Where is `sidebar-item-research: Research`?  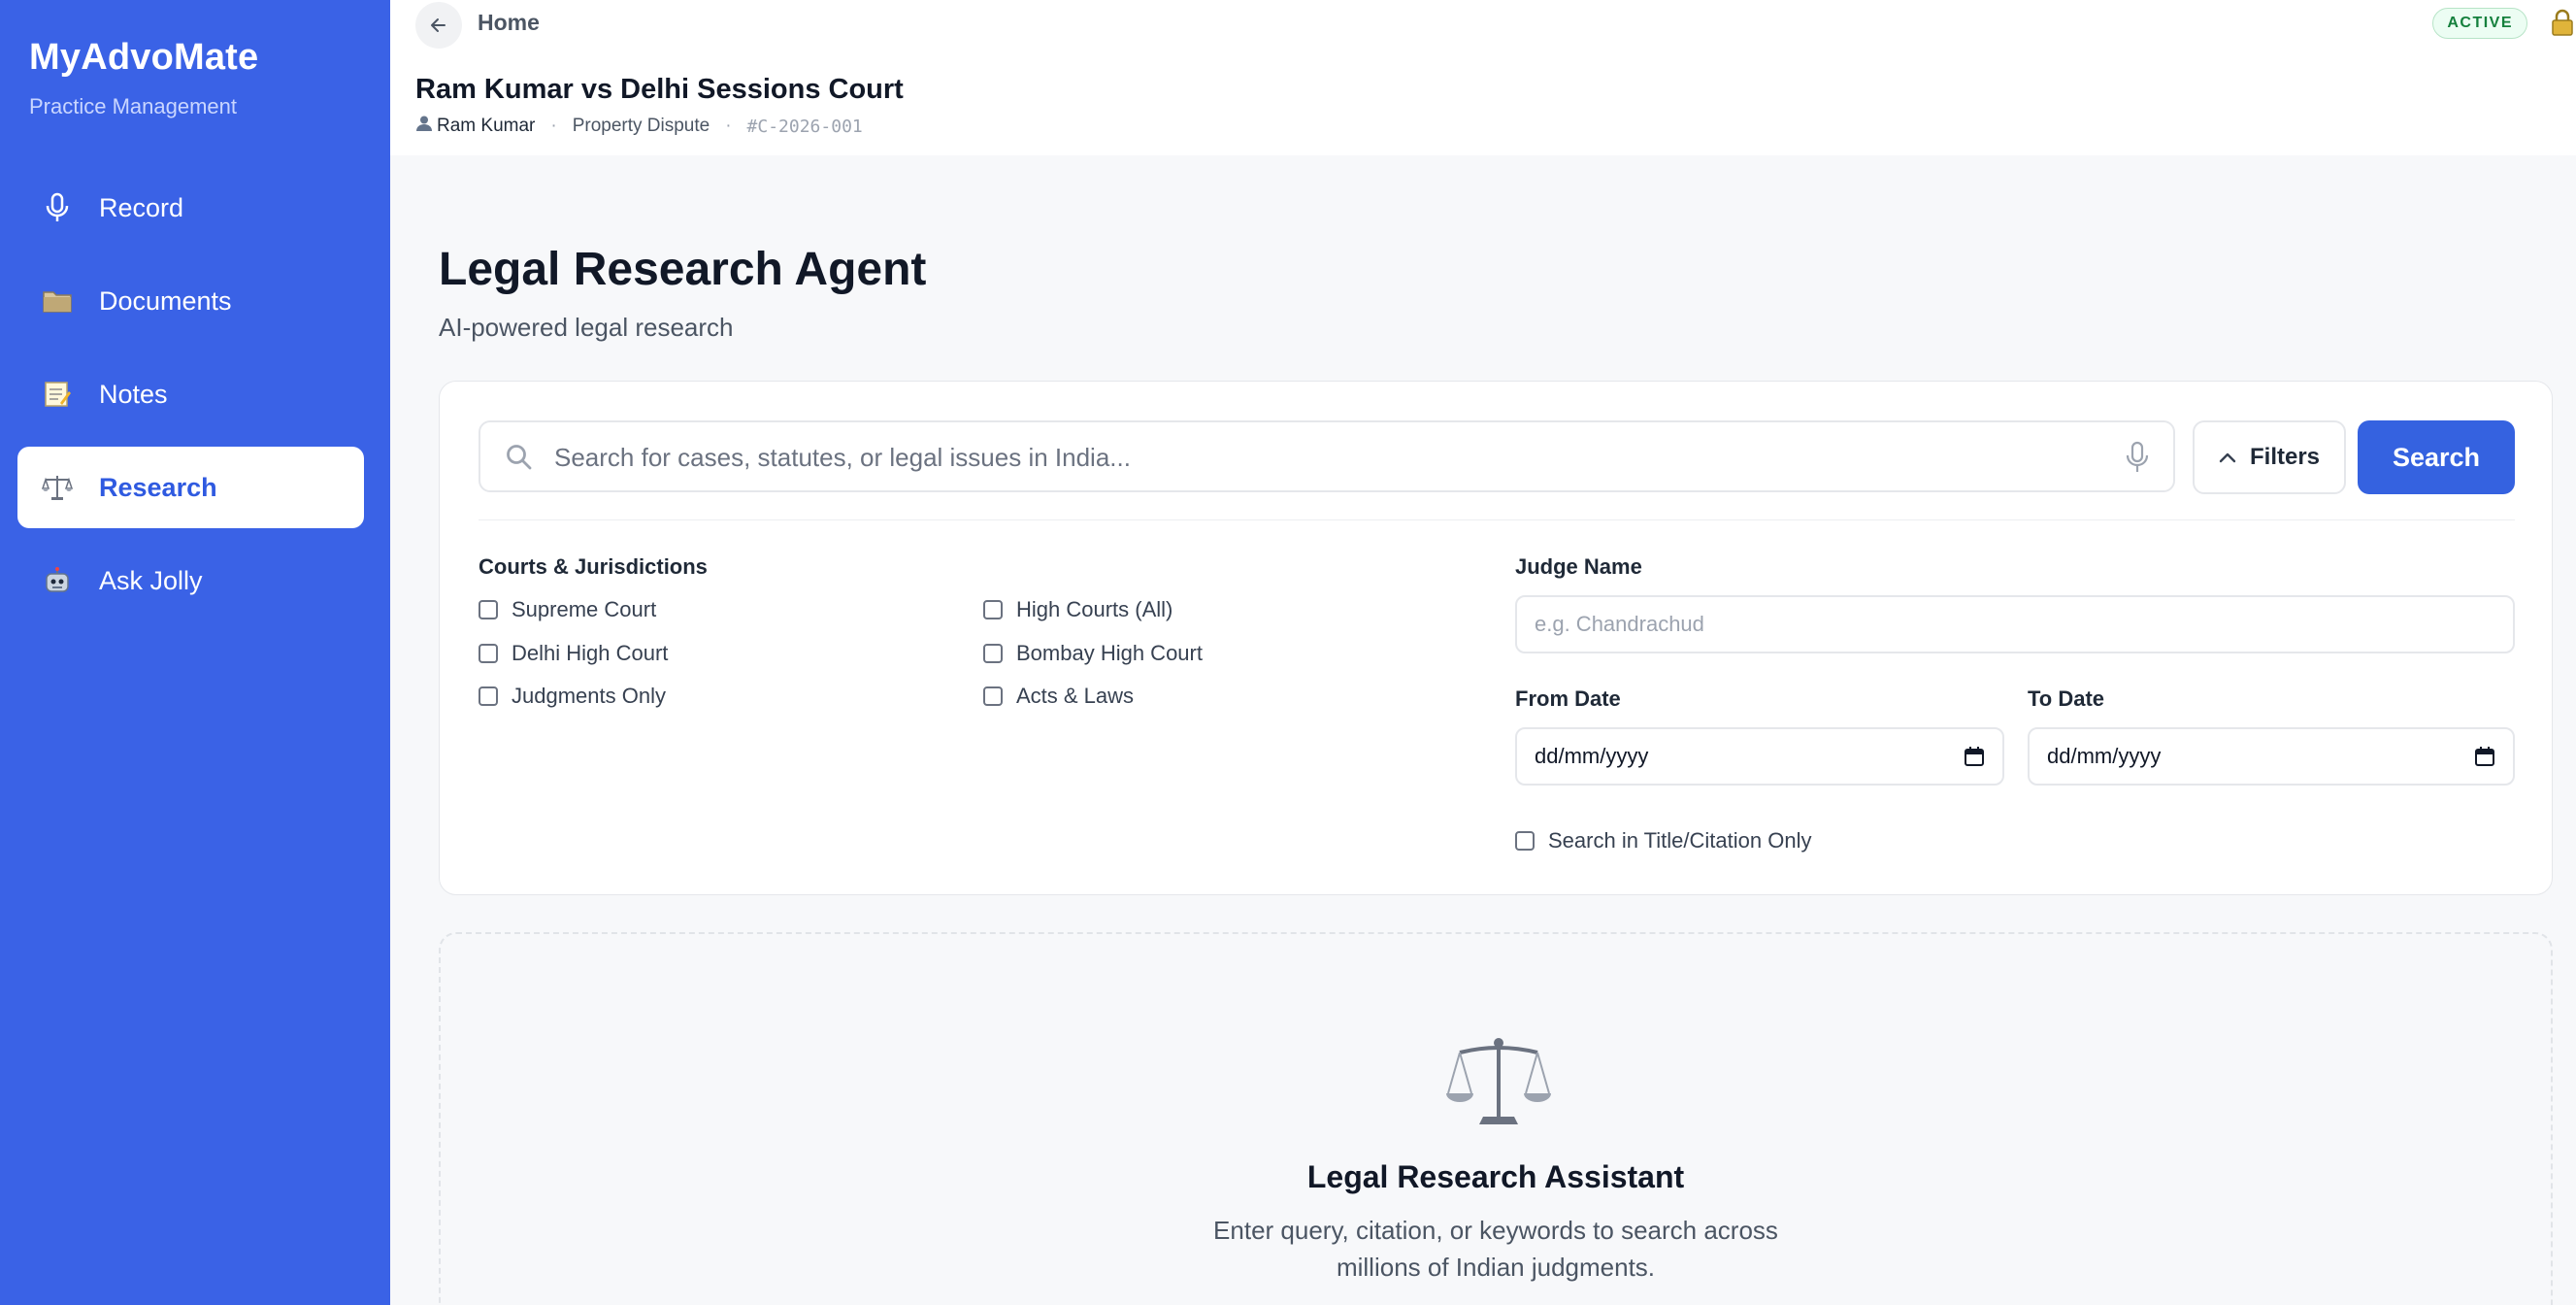 sidebar-item-research: Research is located at coordinates (190, 488).